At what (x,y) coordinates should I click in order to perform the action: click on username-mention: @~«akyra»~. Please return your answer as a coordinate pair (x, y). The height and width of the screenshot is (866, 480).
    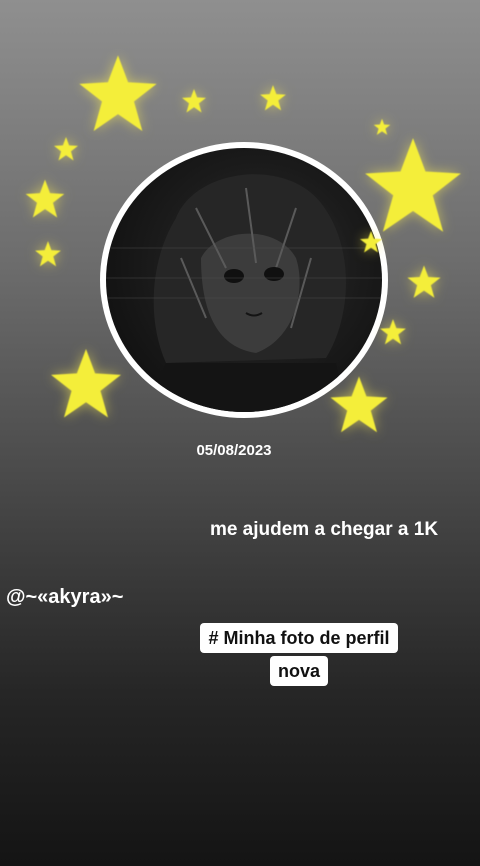
    Looking at the image, I should click on (64, 597).